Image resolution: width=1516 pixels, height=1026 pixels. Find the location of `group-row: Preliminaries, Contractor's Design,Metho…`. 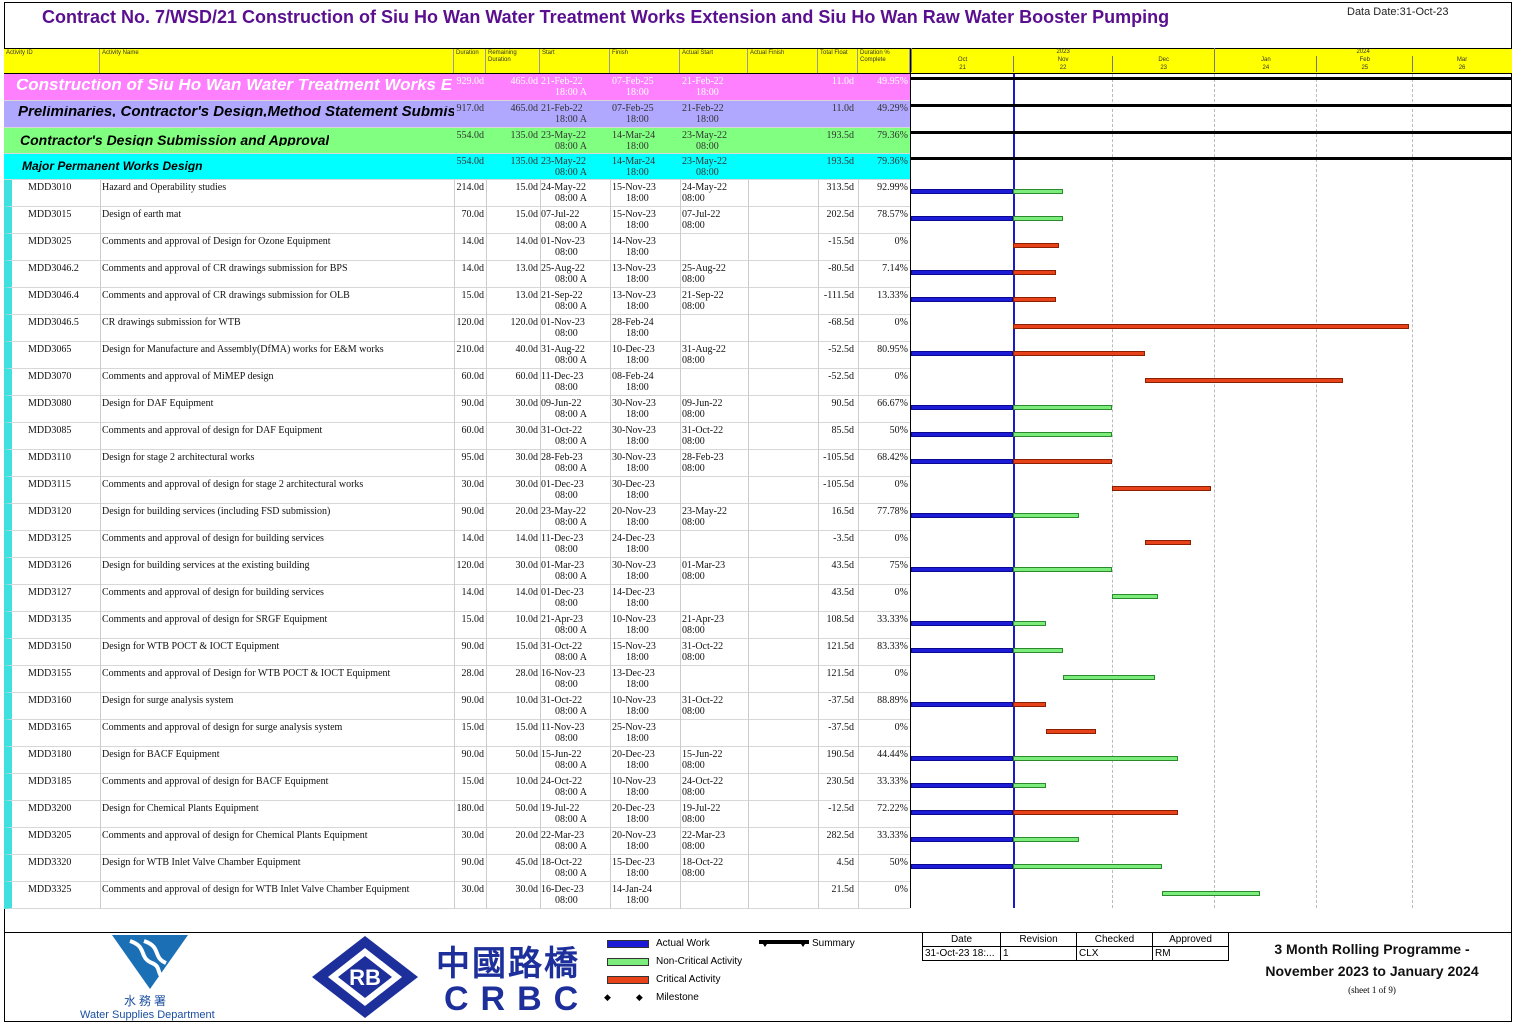

group-row: Preliminaries, Contractor's Design,Metho… is located at coordinates (457, 114).